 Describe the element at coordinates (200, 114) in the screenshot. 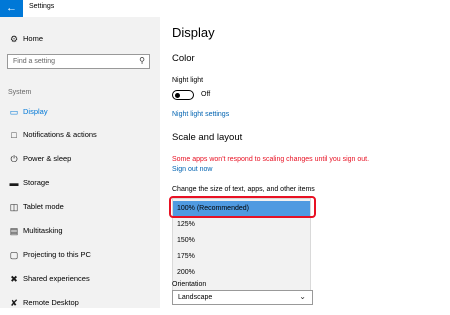

I see `night-light-settings-link: Night light settings` at that location.